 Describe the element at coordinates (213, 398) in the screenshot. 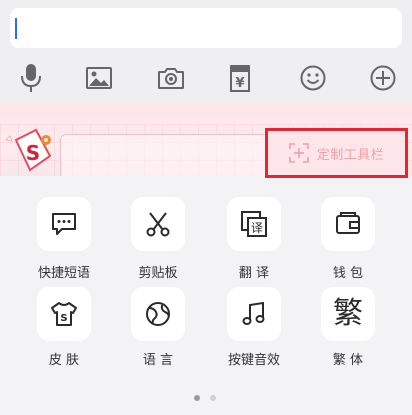

I see `page-indicator-dot` at that location.